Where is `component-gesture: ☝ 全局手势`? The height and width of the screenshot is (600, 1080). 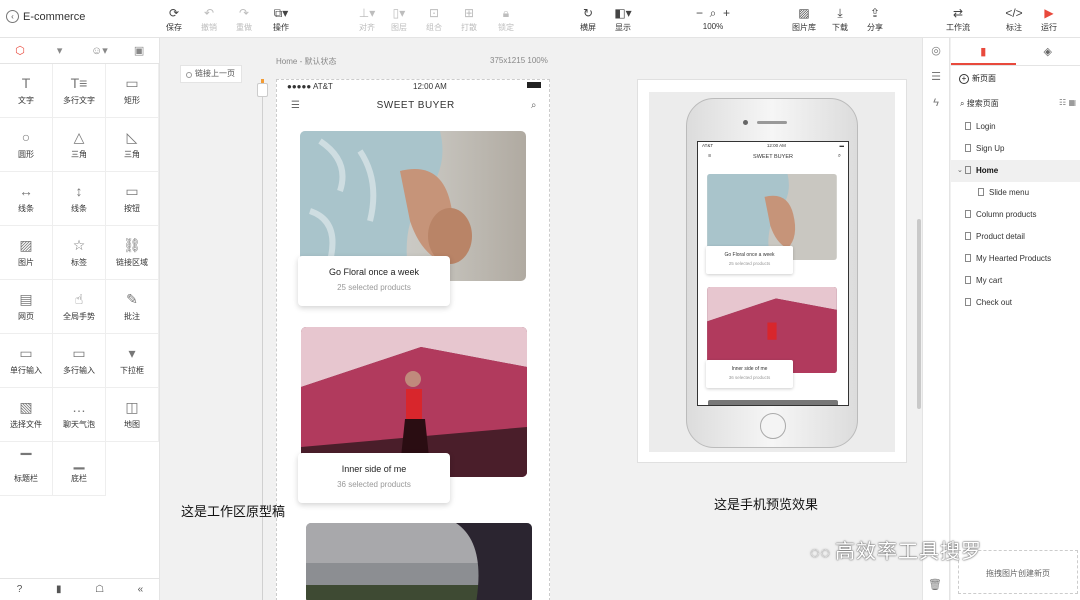 component-gesture: ☝ 全局手势 is located at coordinates (79, 307).